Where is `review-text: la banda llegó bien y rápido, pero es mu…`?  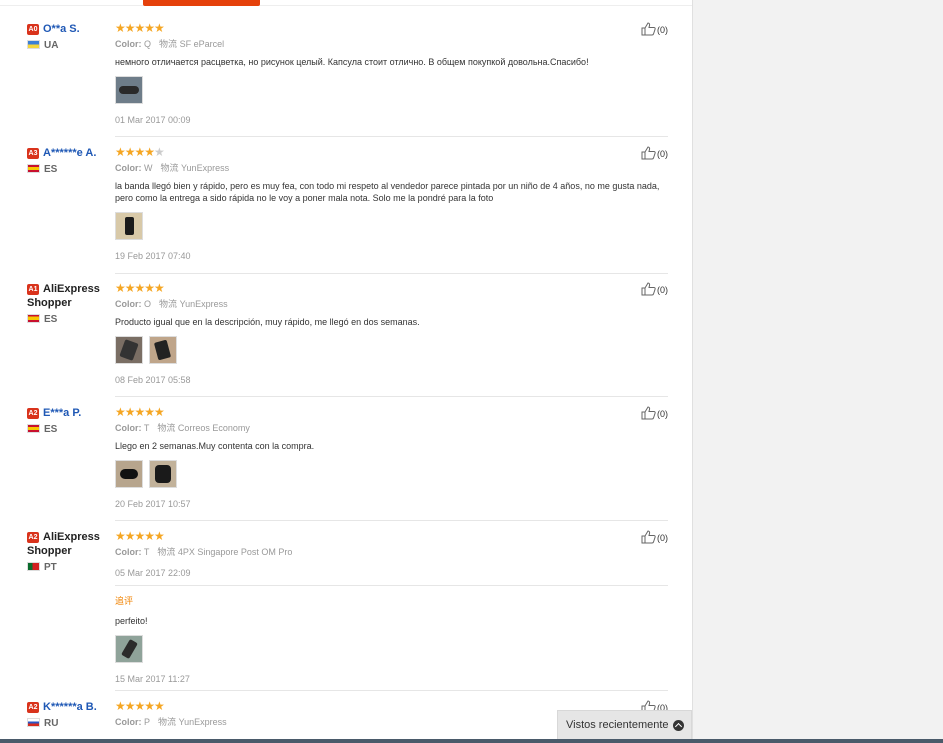
review-text: la banda llegó bien y rápido, pero es mu… is located at coordinates (387, 192).